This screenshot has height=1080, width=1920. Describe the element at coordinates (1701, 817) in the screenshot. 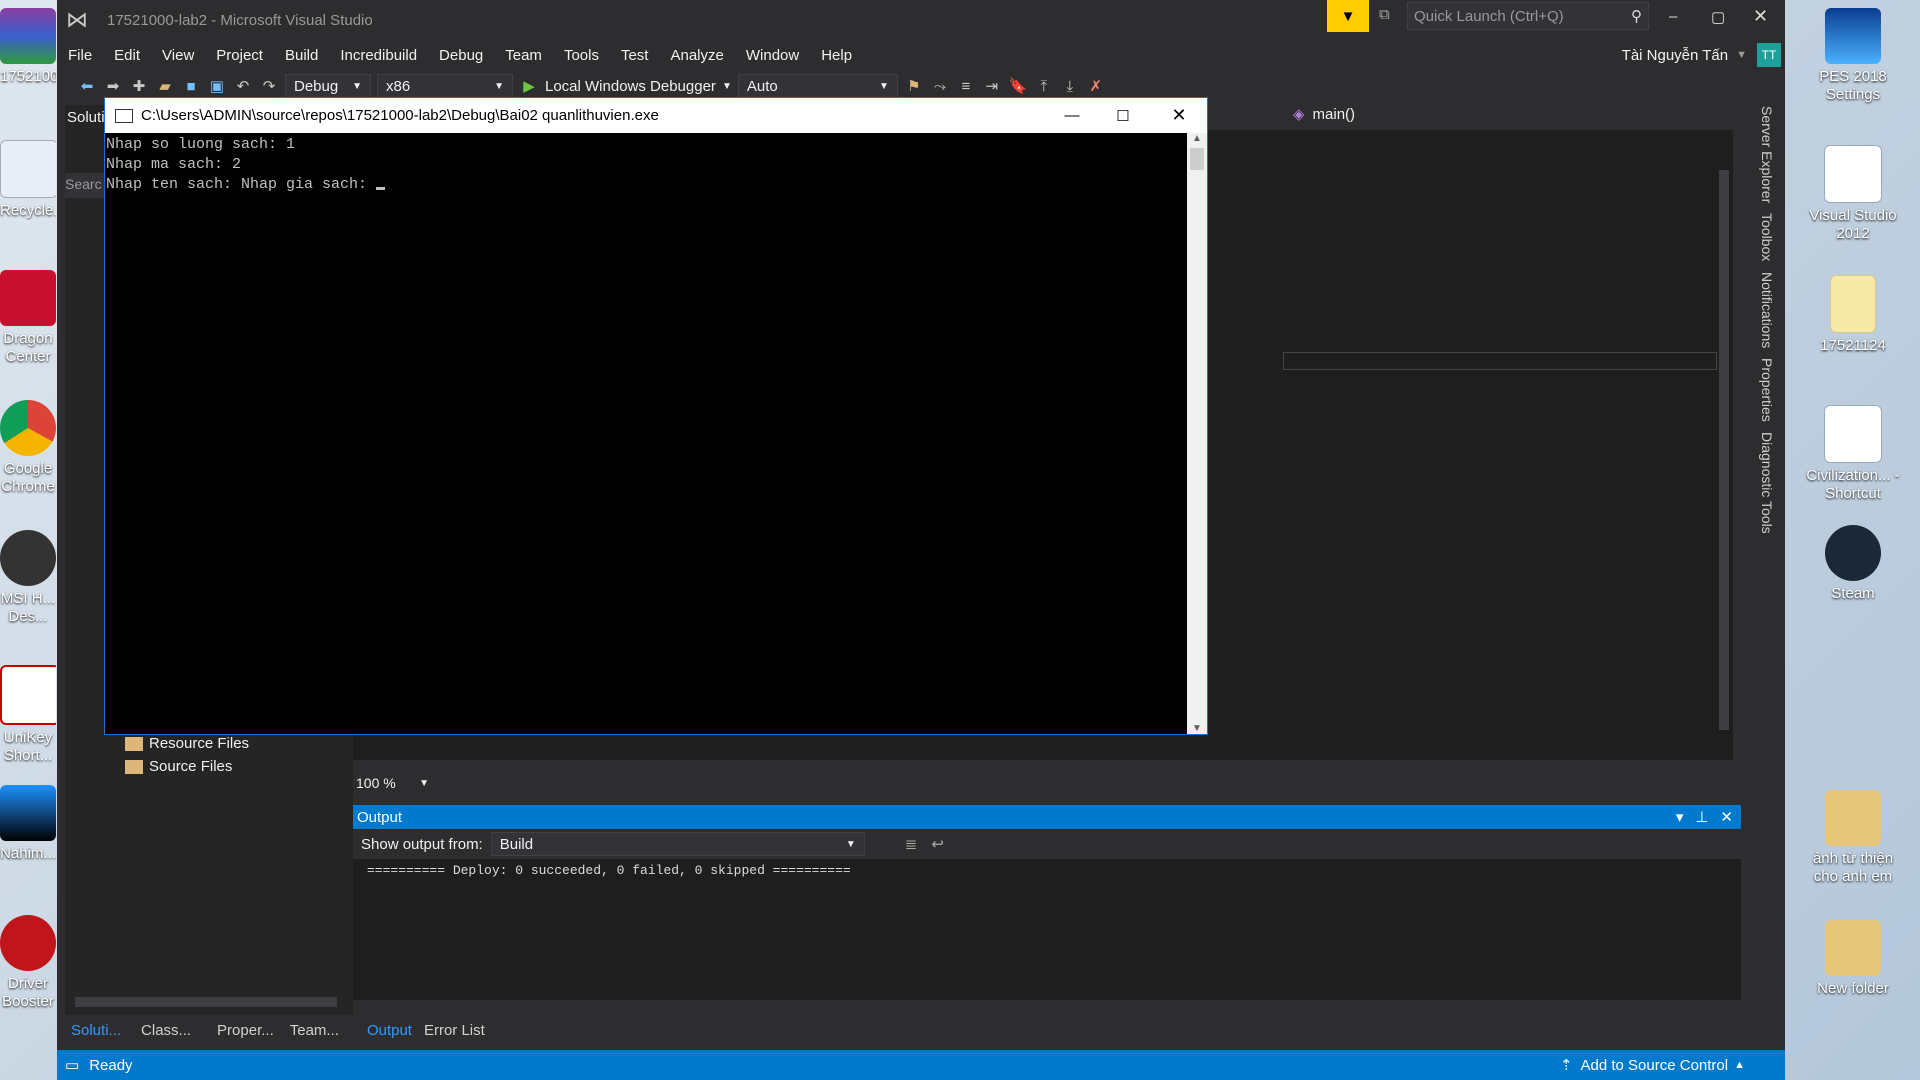

I see `pin-icon: ⊥` at that location.